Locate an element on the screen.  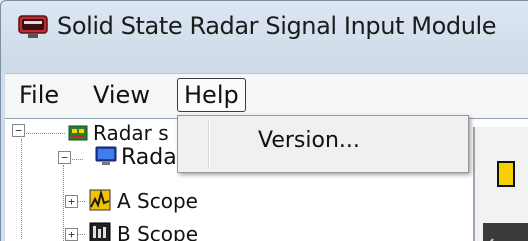
tree-item-a-scope-label: A Scope is located at coordinates (157, 201).